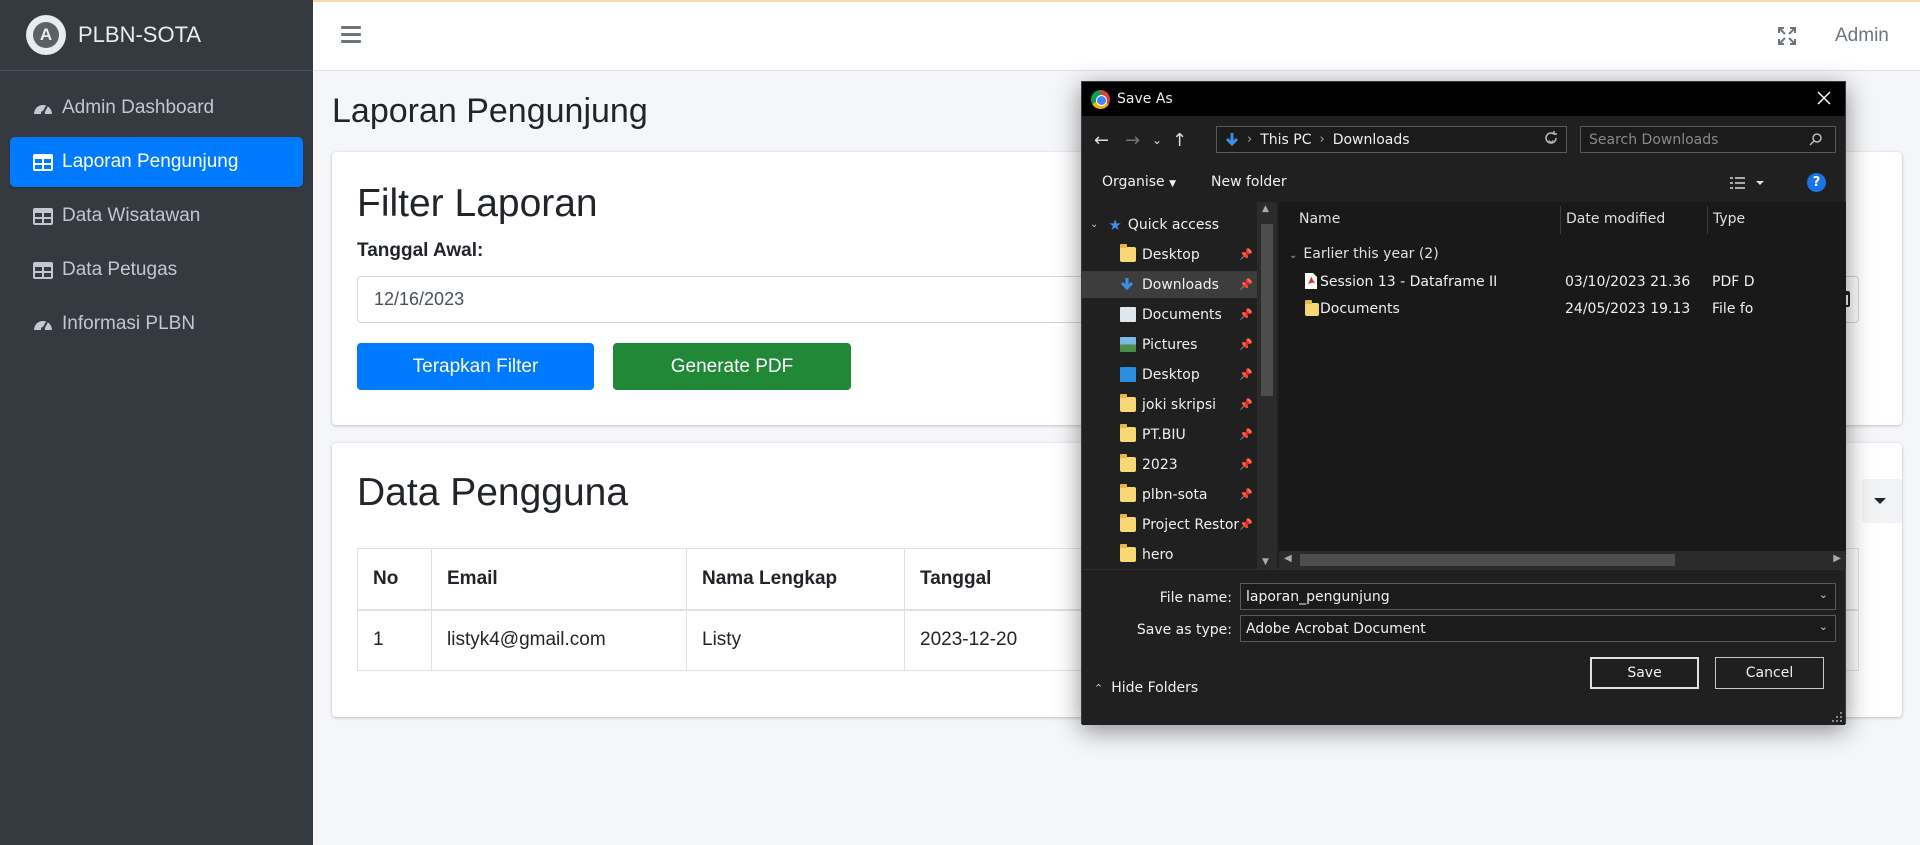 This screenshot has height=845, width=1920. I want to click on file-group-header: ⌄ Earlier this year (2), so click(1364, 254).